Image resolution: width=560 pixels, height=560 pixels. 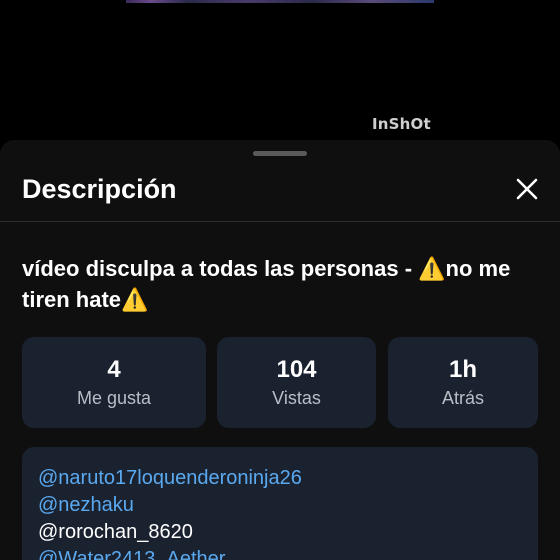 I want to click on mention-text: @rorochan_8620, so click(x=115, y=532).